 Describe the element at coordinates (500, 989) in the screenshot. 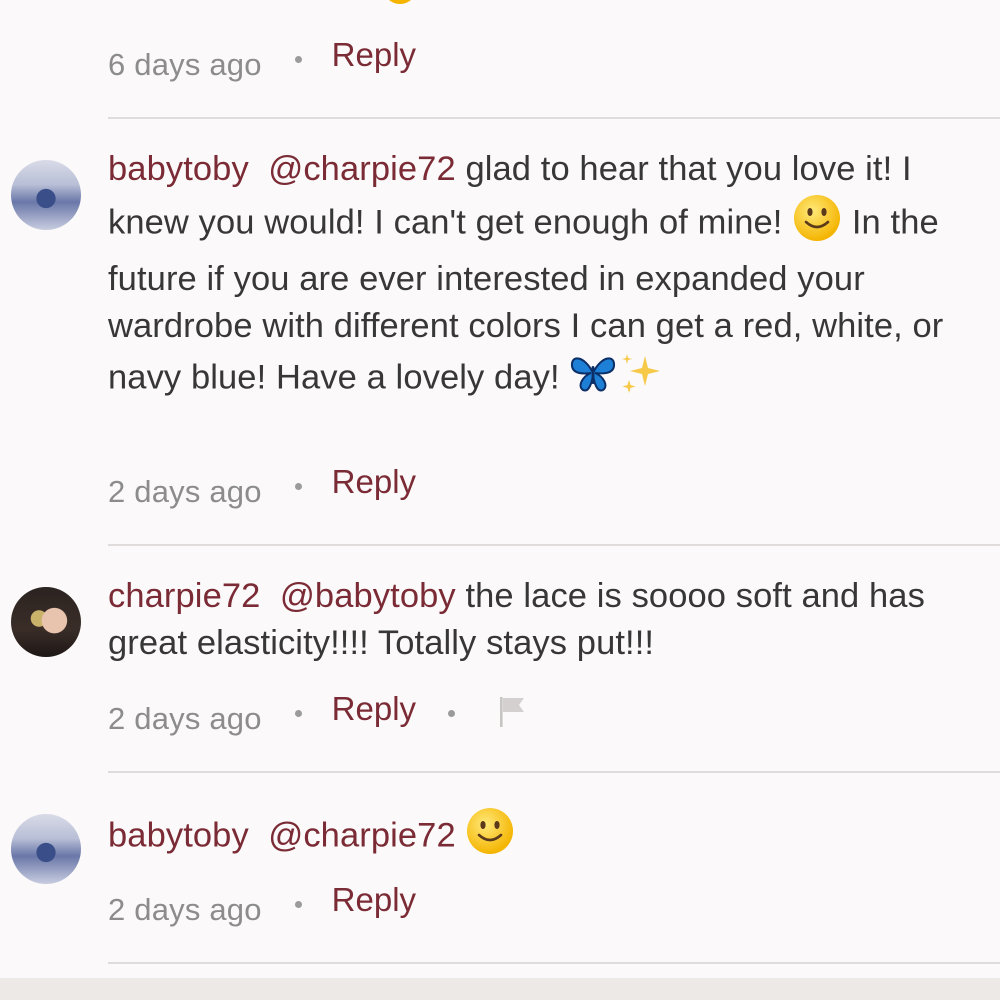

I see `bottom-bar` at that location.